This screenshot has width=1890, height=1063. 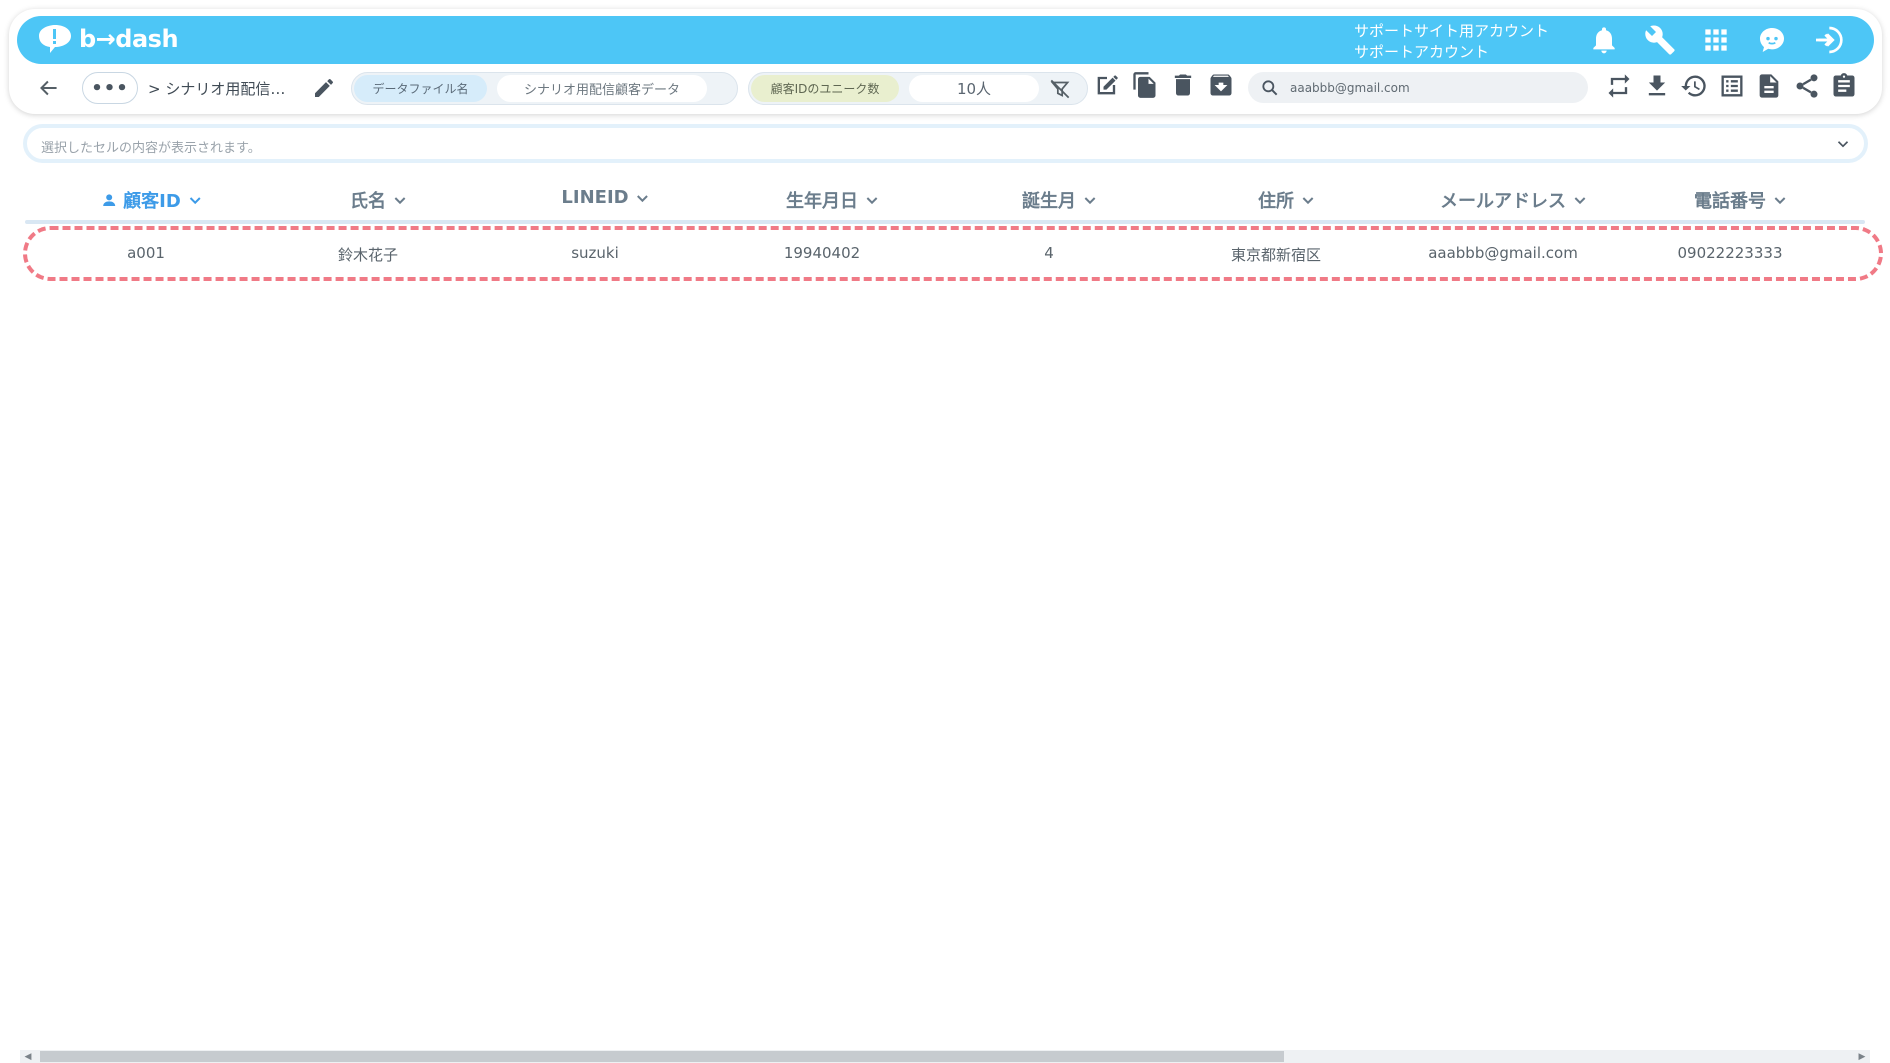 What do you see at coordinates (974, 88) in the screenshot?
I see `unique-count-value: 10人` at bounding box center [974, 88].